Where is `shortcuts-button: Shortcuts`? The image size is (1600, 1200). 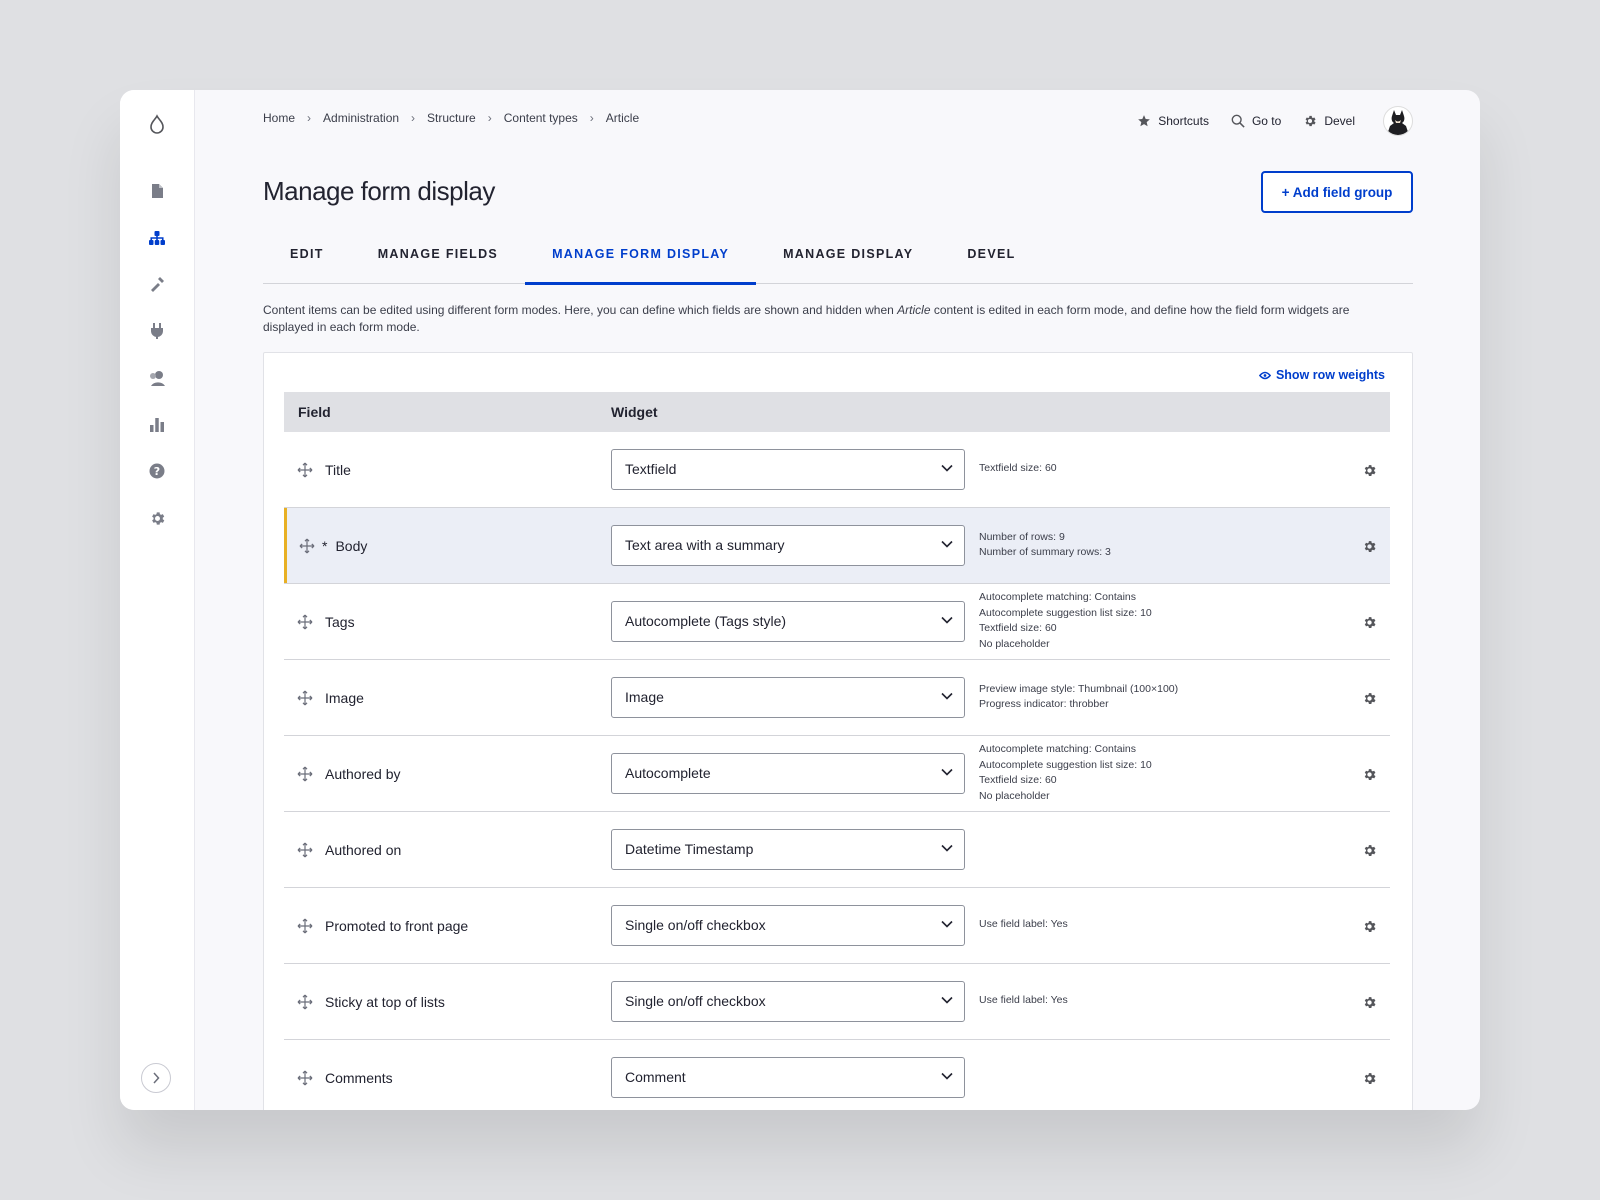
shortcuts-button: Shortcuts is located at coordinates (1173, 121).